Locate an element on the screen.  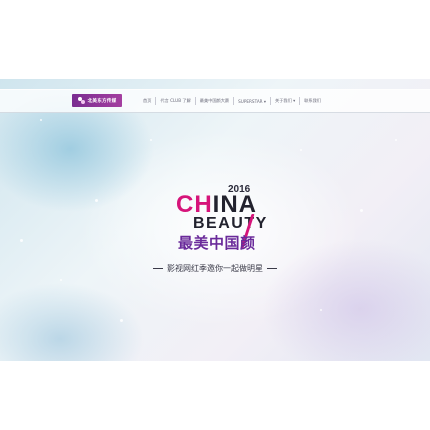
nav-item-club: 代言 CLUB 了解 is located at coordinates (175, 101).